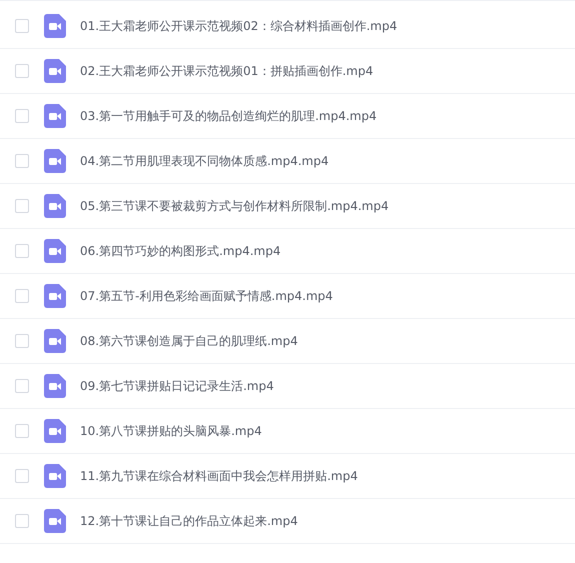  I want to click on file-name: 03.第一节用触手可及的物品创造绚烂的肌理.mp4.mp4, so click(228, 116).